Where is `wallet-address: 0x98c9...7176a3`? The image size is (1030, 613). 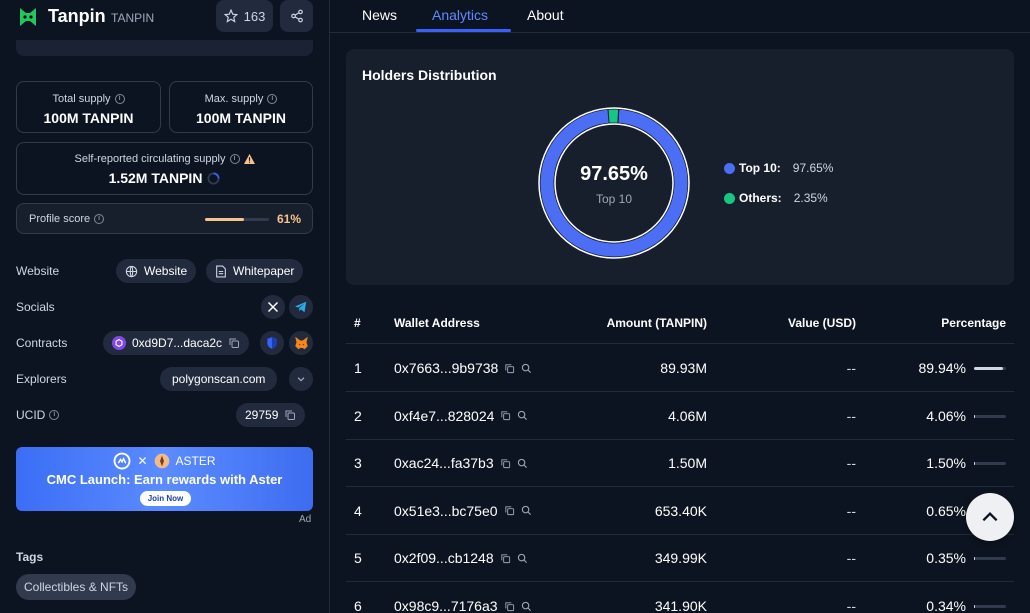
wallet-address: 0x98c9...7176a3 is located at coordinates (446, 605).